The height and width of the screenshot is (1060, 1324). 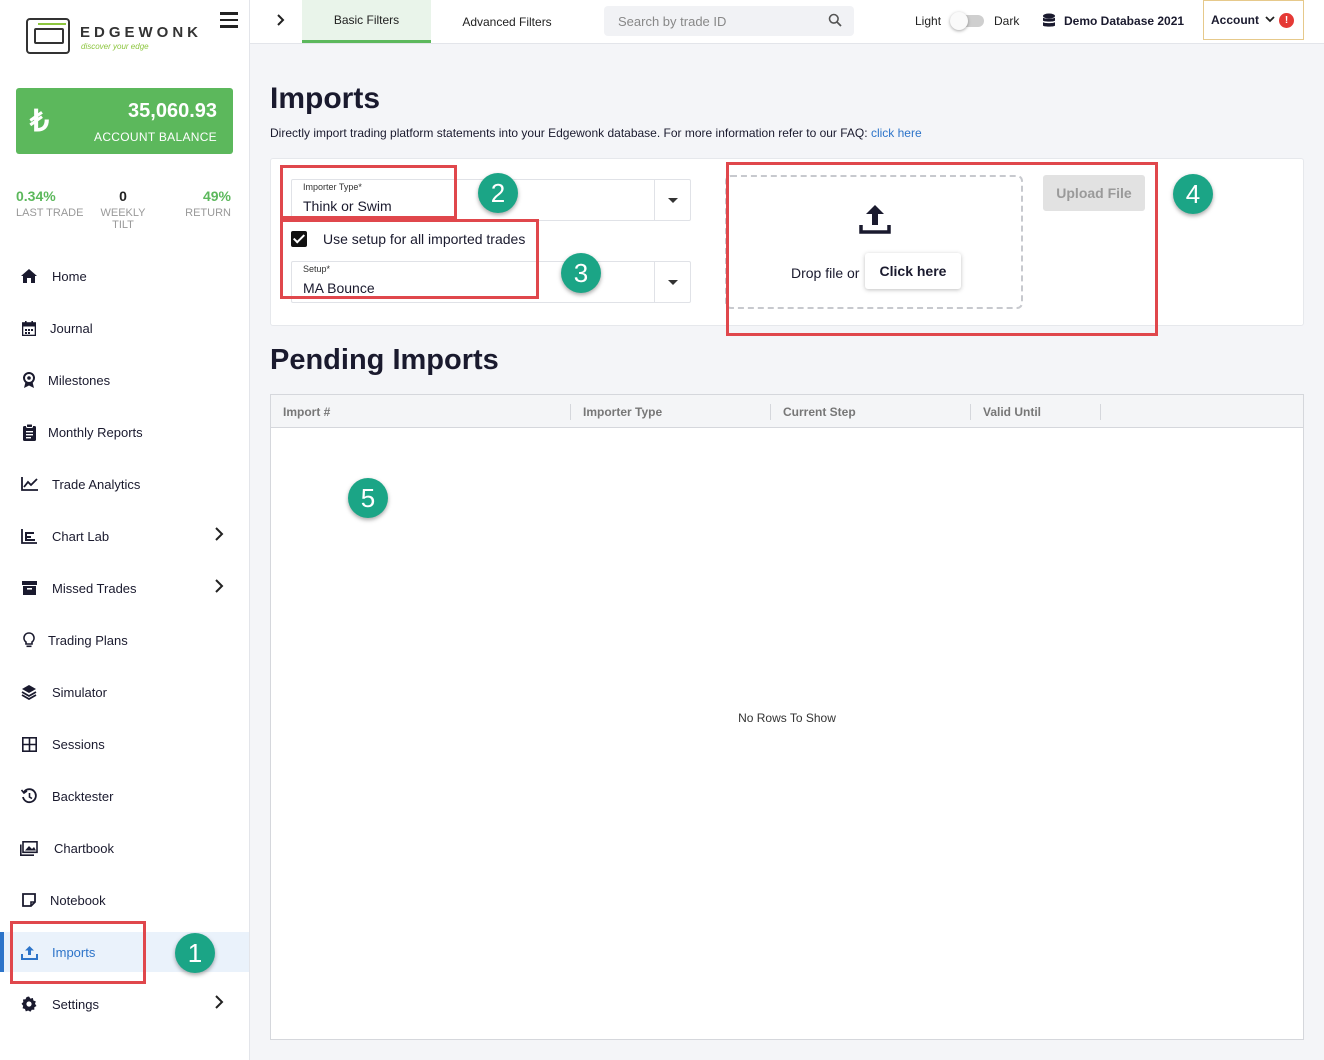 What do you see at coordinates (968, 21) in the screenshot?
I see `theme-toggle` at bounding box center [968, 21].